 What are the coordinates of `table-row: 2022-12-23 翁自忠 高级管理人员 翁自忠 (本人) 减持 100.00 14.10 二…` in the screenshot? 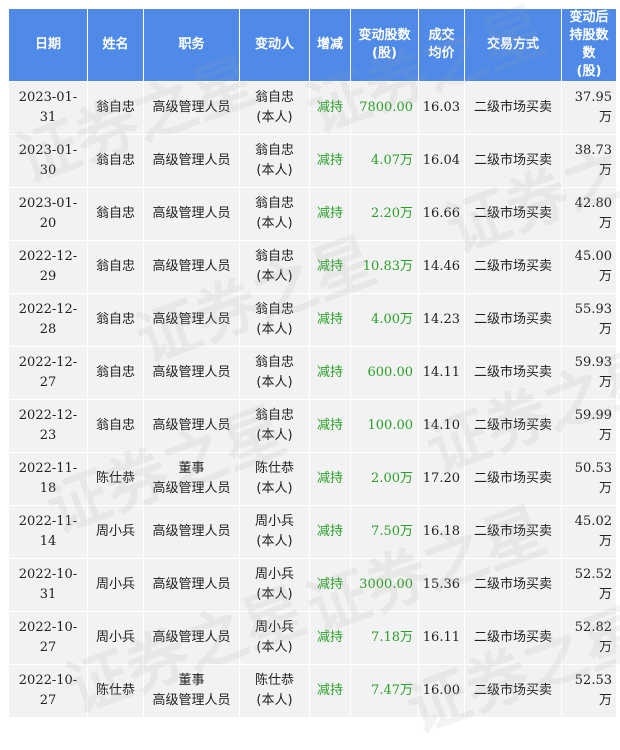 It's located at (312, 426).